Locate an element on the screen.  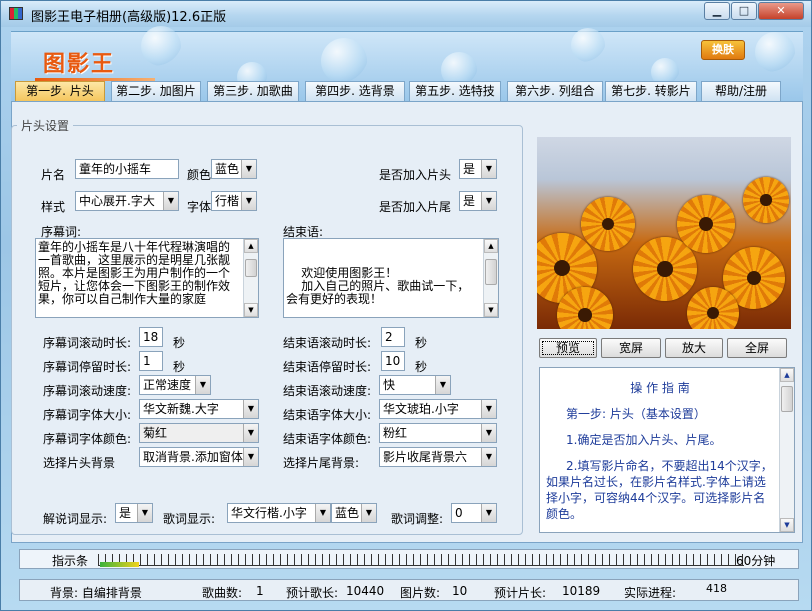
close-button: ✕ is located at coordinates (781, 11).